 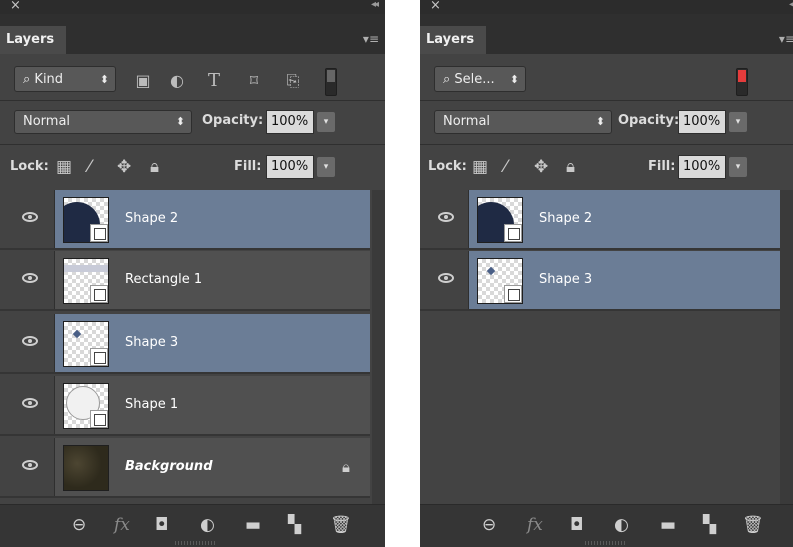 What do you see at coordinates (65, 79) in the screenshot?
I see `filter-kind-select: ⌕ Kind ⬍` at bounding box center [65, 79].